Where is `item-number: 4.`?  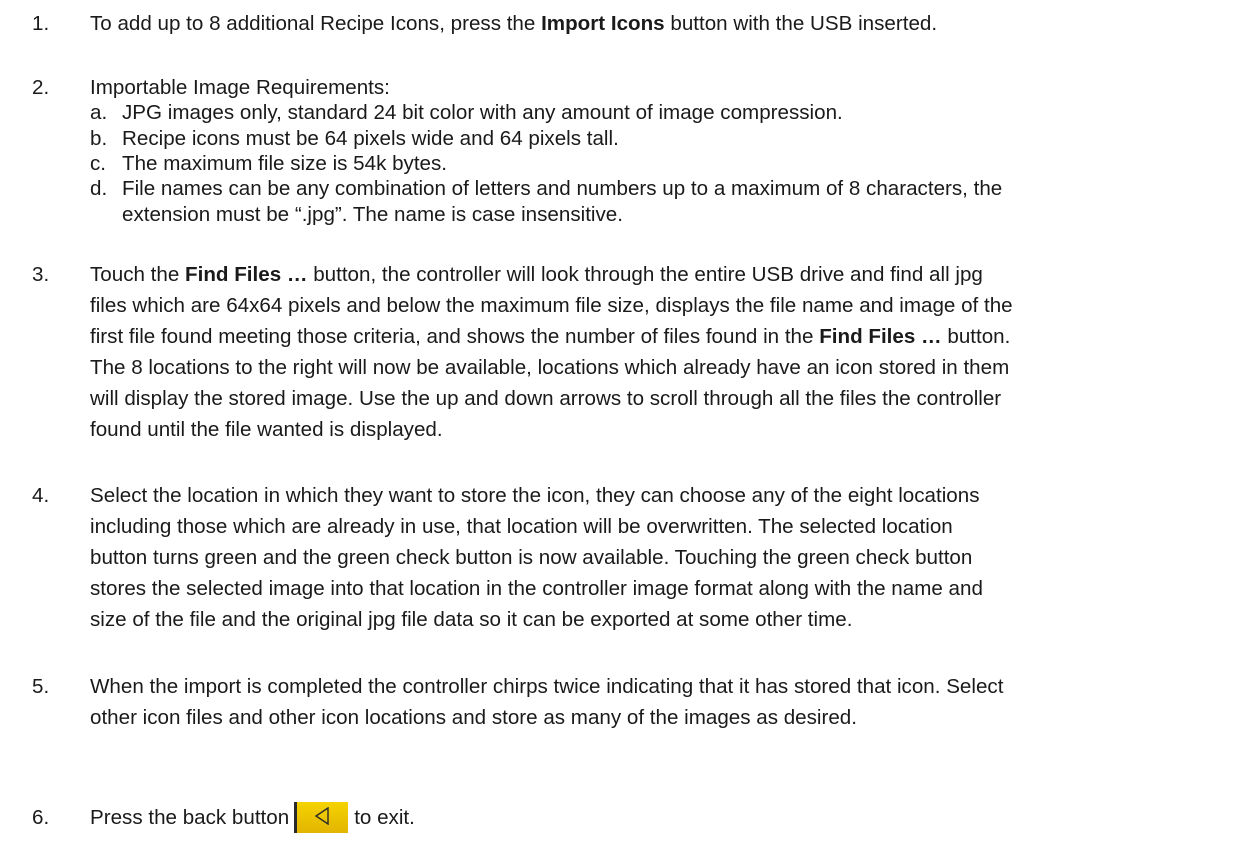
item-number: 4. is located at coordinates (41, 495).